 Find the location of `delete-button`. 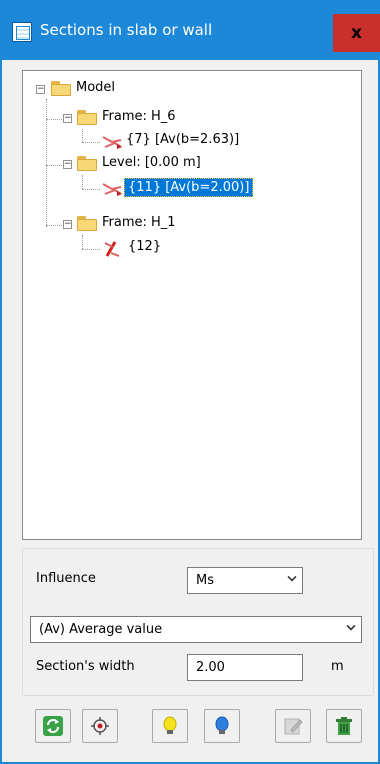

delete-button is located at coordinates (344, 726).